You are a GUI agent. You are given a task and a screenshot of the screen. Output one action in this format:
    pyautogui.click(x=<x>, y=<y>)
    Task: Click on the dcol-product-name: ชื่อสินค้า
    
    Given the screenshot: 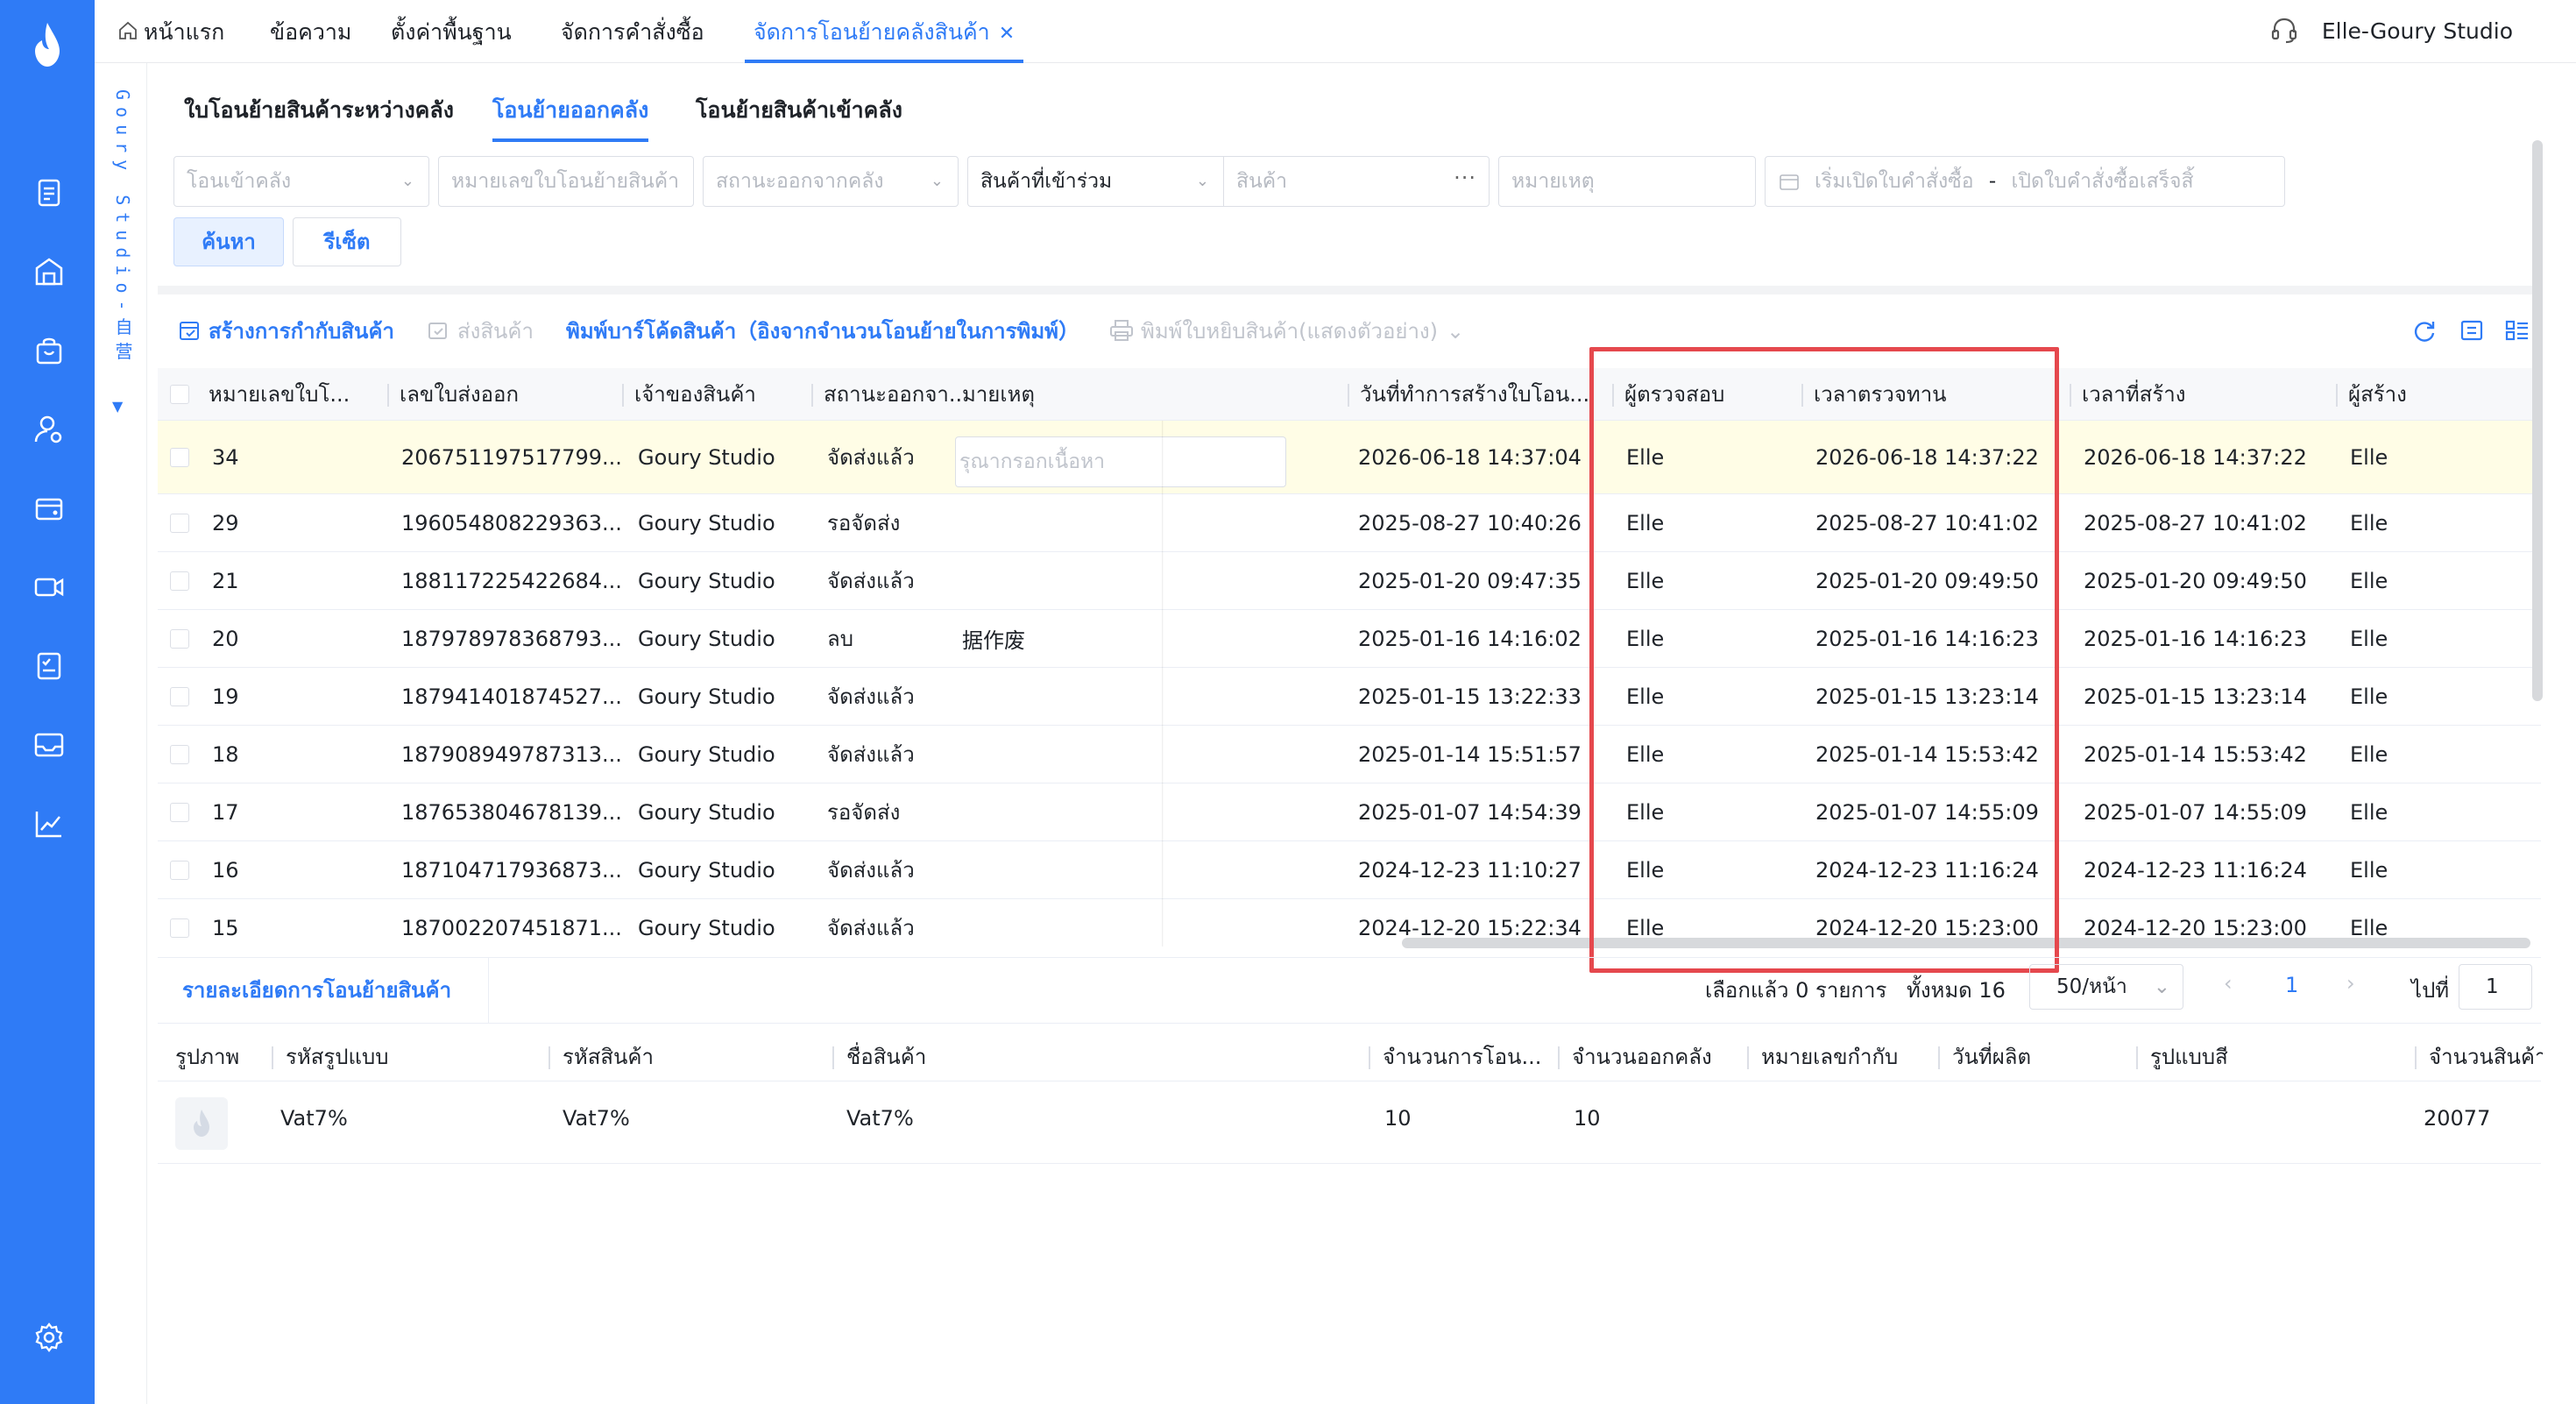 What is the action you would take?
    pyautogui.click(x=1100, y=1056)
    